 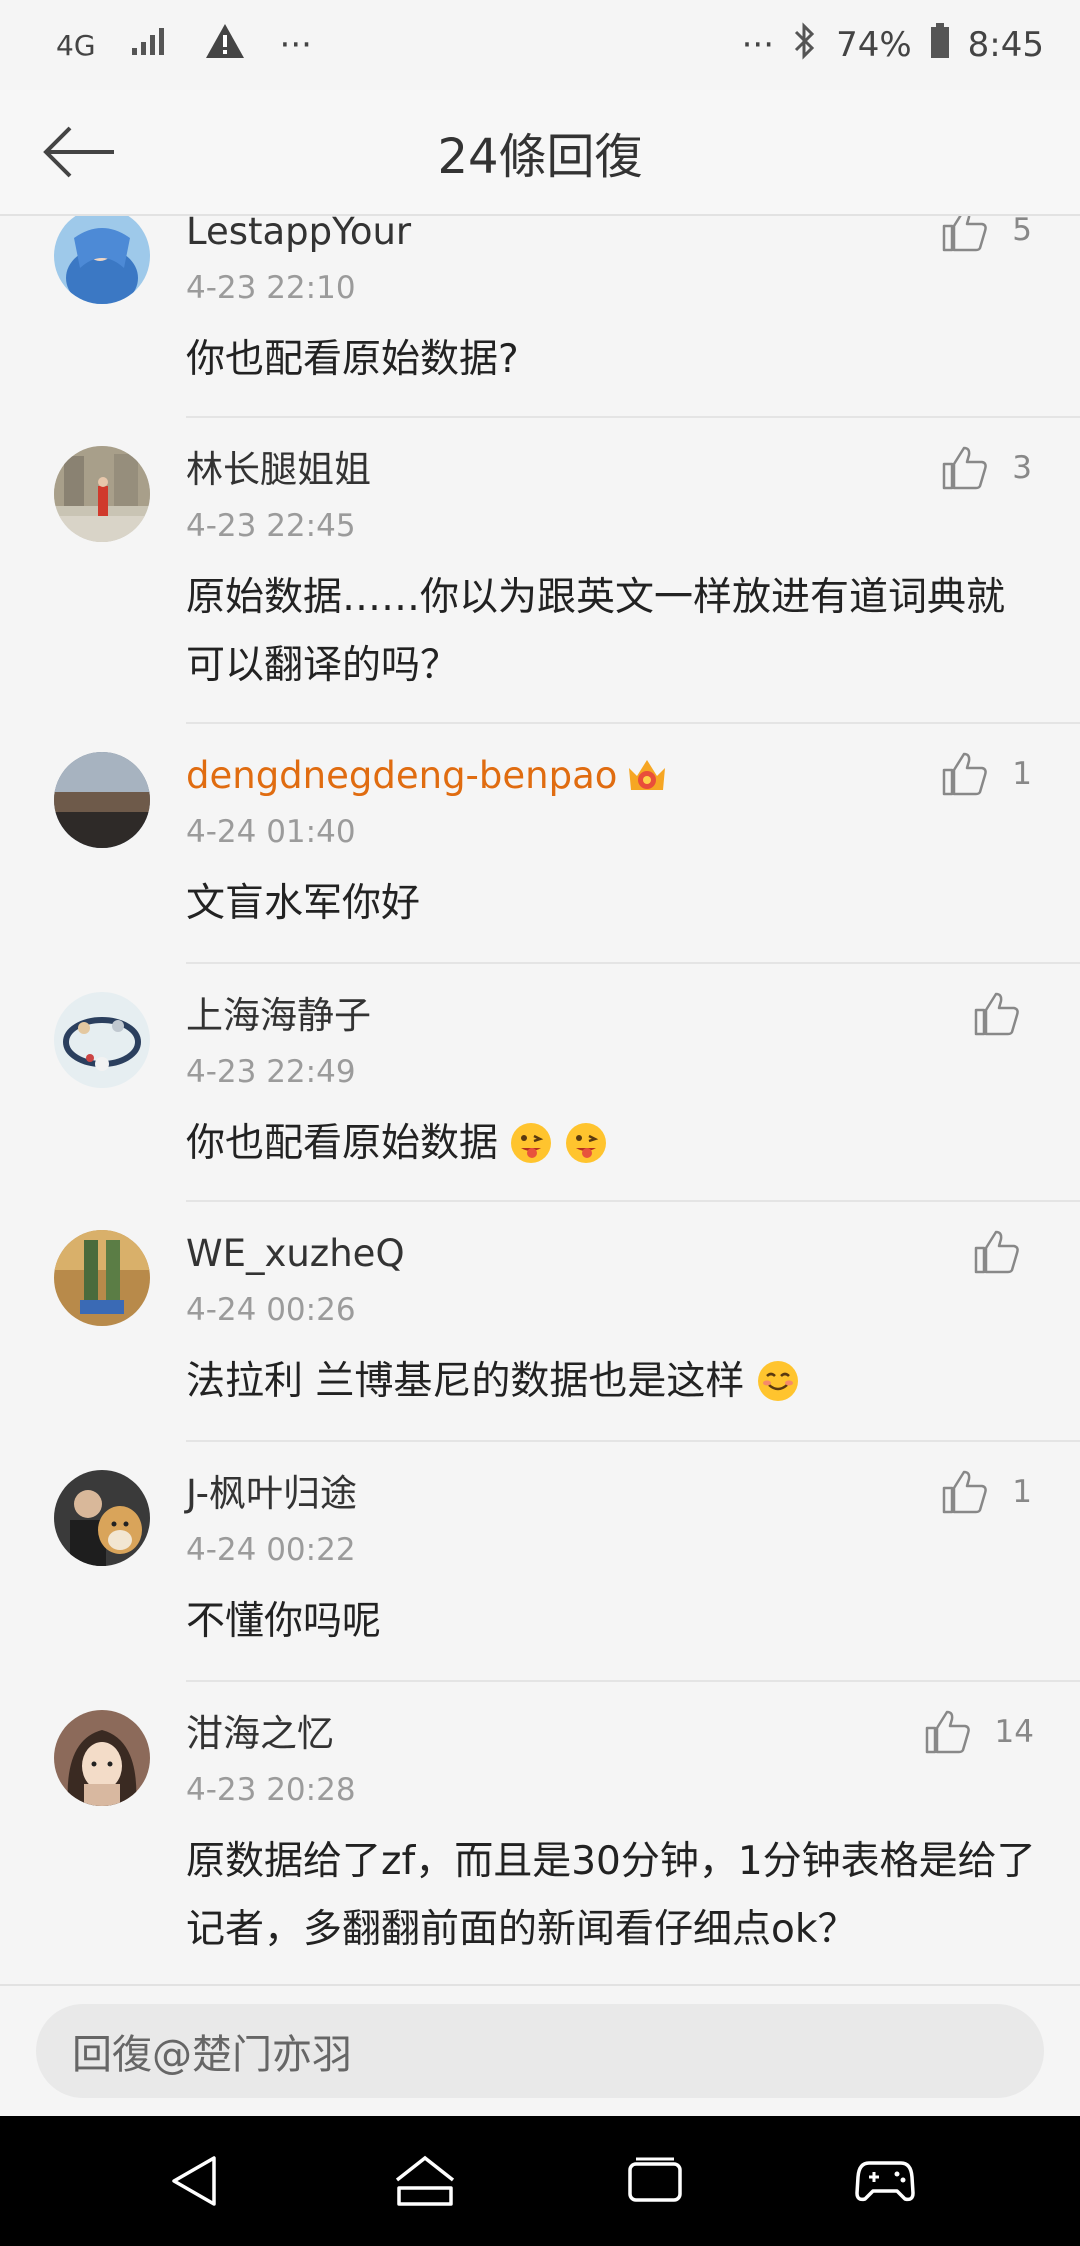 What do you see at coordinates (540, 45) in the screenshot?
I see `status-bar: 4G ··· ··· 74% 8:45` at bounding box center [540, 45].